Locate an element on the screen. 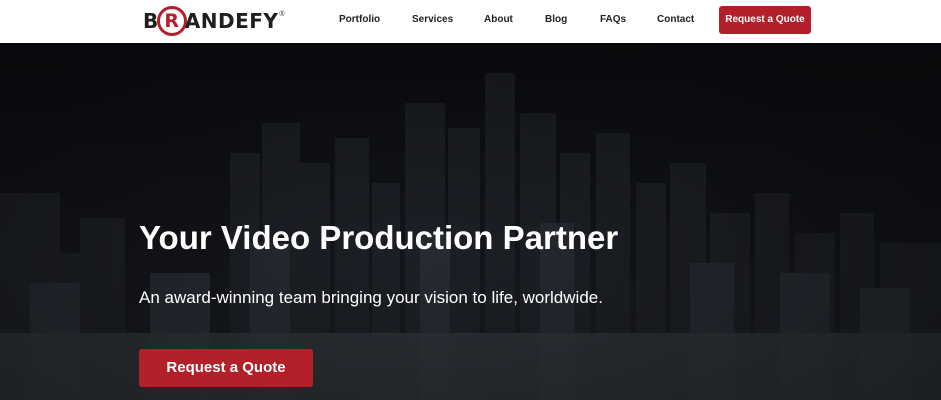 The height and width of the screenshot is (400, 941). nav-item-faqs: FAQs is located at coordinates (613, 19).